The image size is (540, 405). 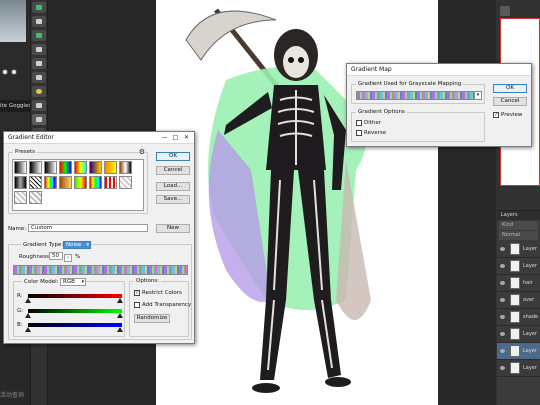 What do you see at coordinates (28, 315) in the screenshot?
I see `green-min-slider` at bounding box center [28, 315].